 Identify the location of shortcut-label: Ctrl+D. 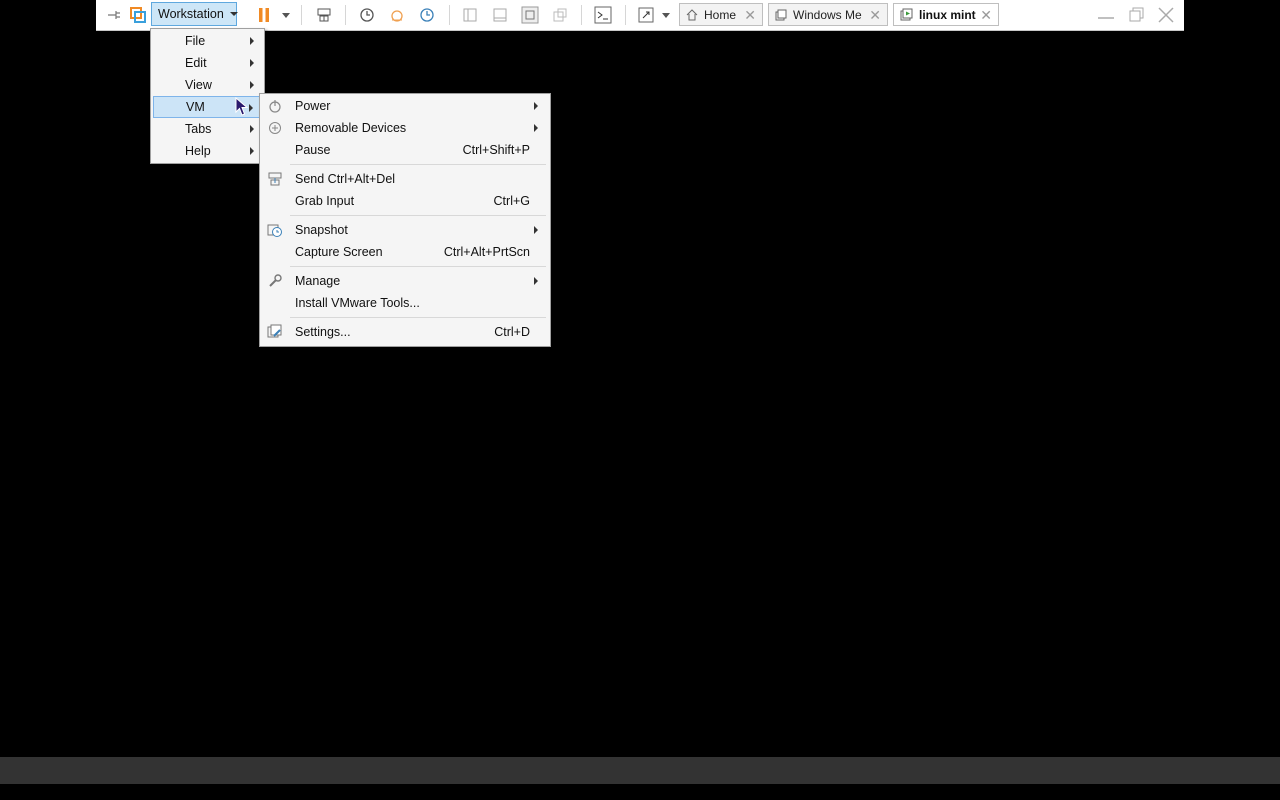
(512, 332).